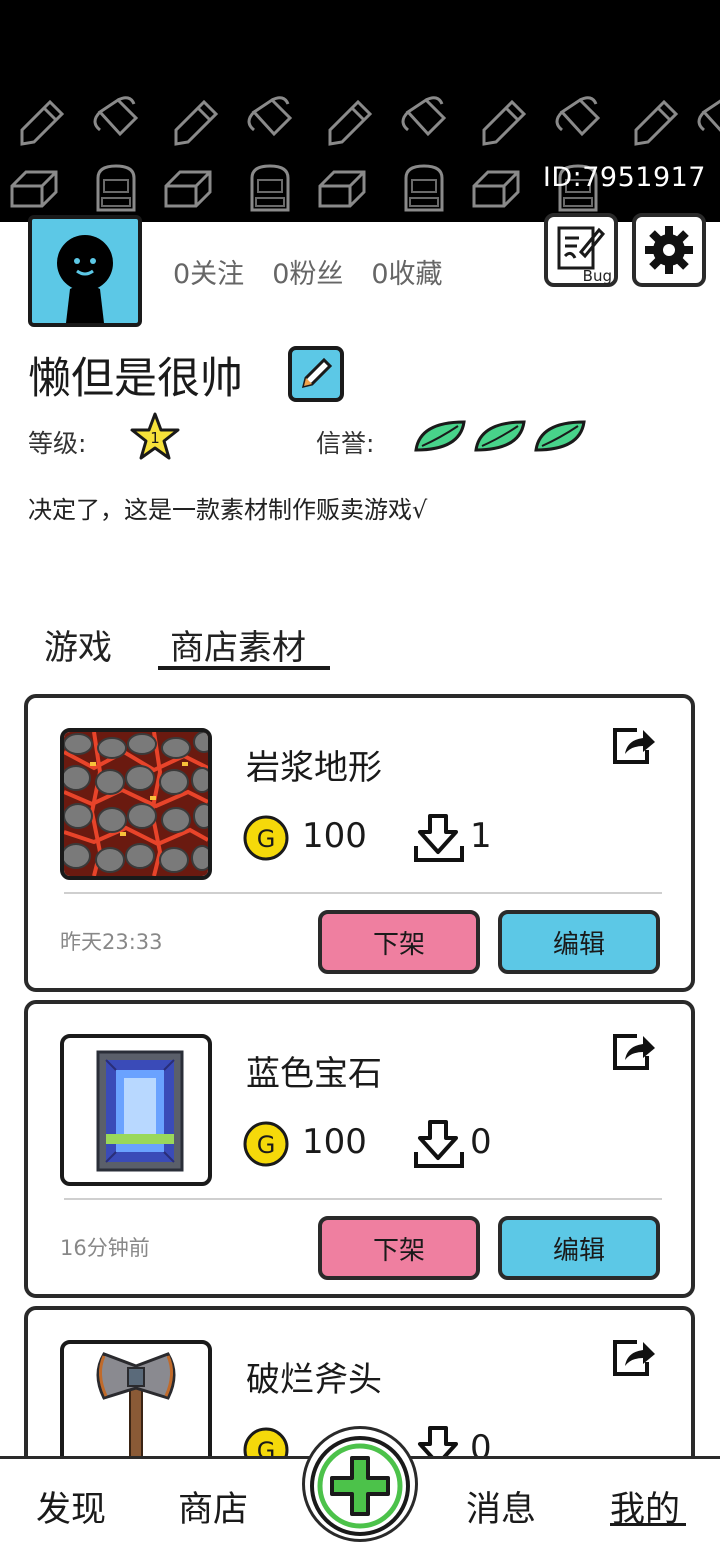  What do you see at coordinates (135, 379) in the screenshot?
I see `username: 懒但是很帅` at bounding box center [135, 379].